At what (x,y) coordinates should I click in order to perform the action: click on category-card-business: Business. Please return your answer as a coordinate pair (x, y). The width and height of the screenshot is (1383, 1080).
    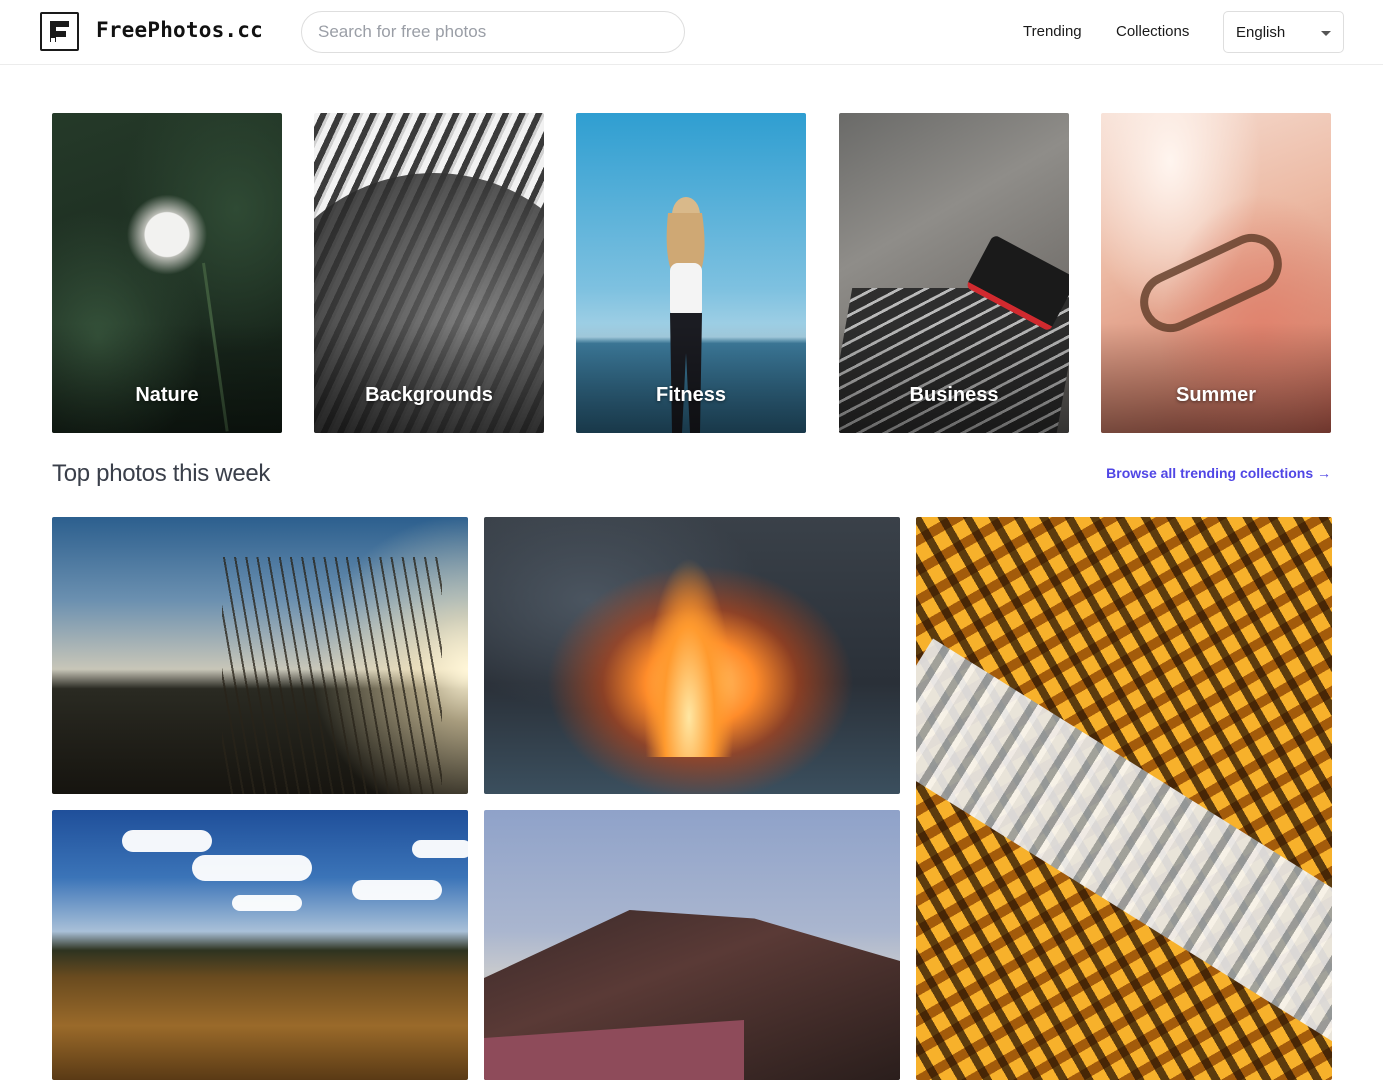
    Looking at the image, I should click on (954, 273).